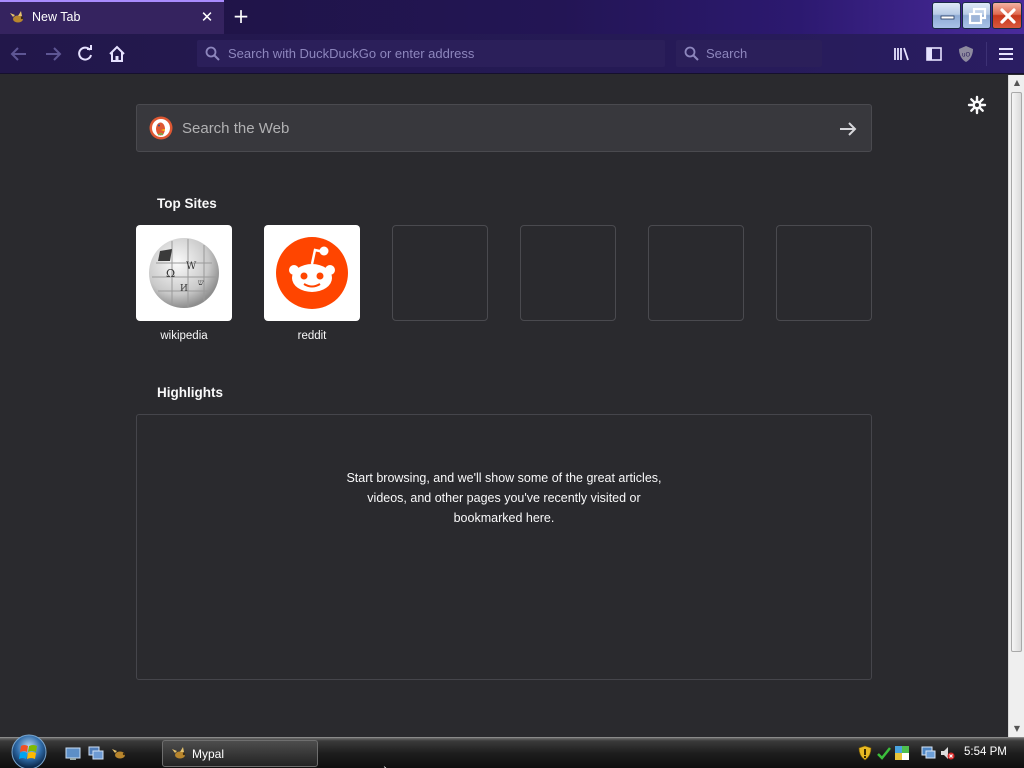 The height and width of the screenshot is (768, 1024). What do you see at coordinates (761, 53) in the screenshot?
I see `search-input` at bounding box center [761, 53].